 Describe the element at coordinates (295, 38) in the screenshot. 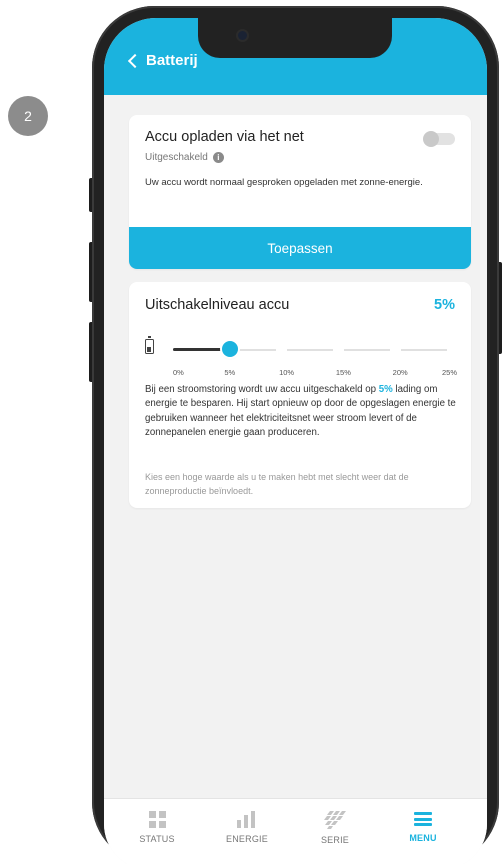

I see `notch` at that location.